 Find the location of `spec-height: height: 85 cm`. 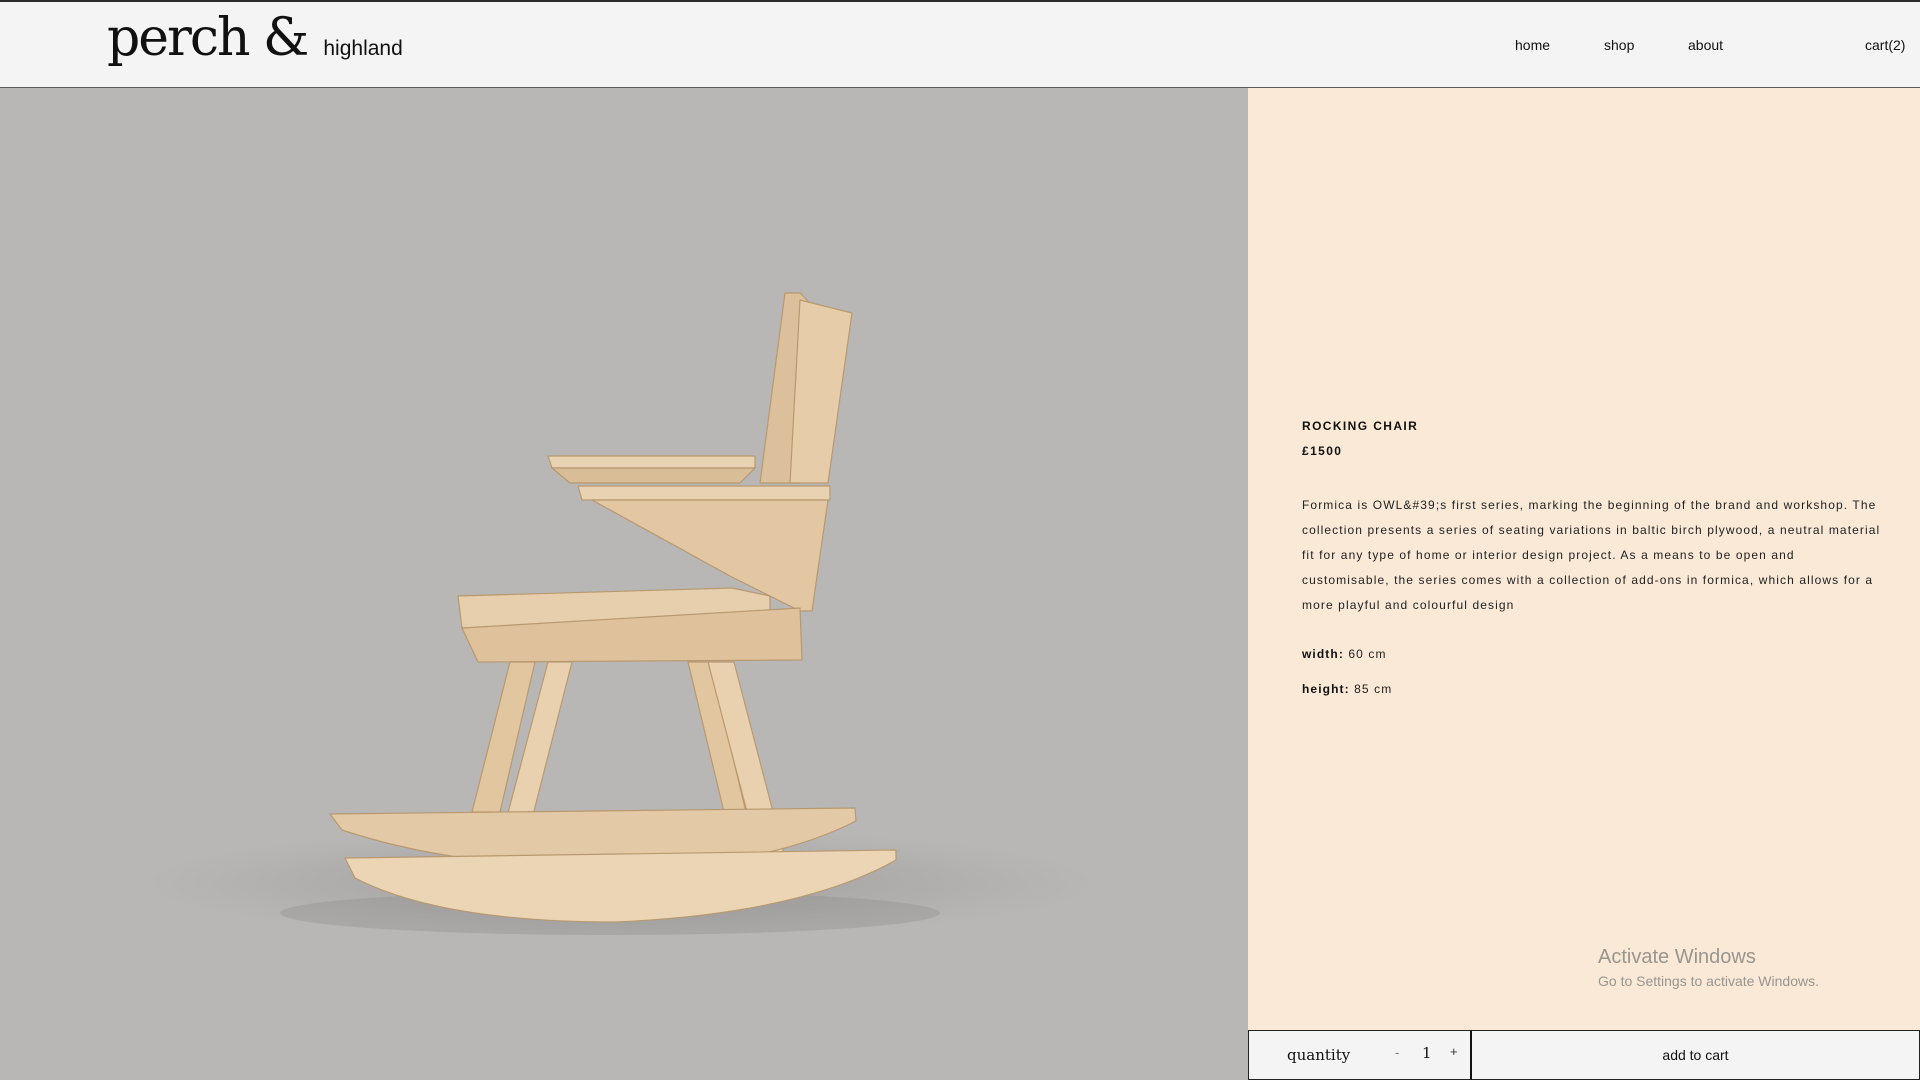

spec-height: height: 85 cm is located at coordinates (1347, 689).